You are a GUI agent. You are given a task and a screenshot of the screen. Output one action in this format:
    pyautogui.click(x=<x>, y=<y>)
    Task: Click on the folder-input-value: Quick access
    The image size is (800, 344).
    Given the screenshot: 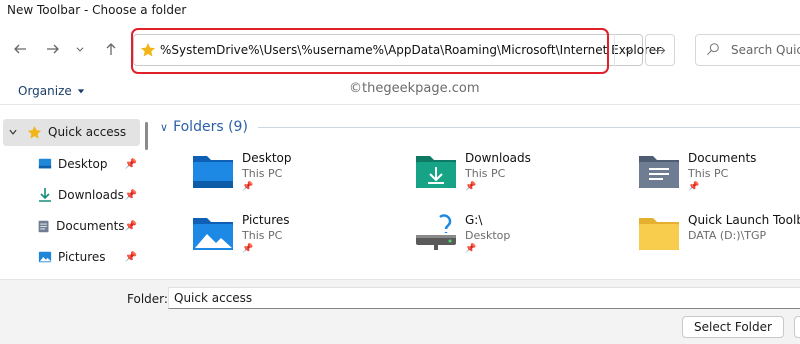 What is the action you would take?
    pyautogui.click(x=213, y=298)
    